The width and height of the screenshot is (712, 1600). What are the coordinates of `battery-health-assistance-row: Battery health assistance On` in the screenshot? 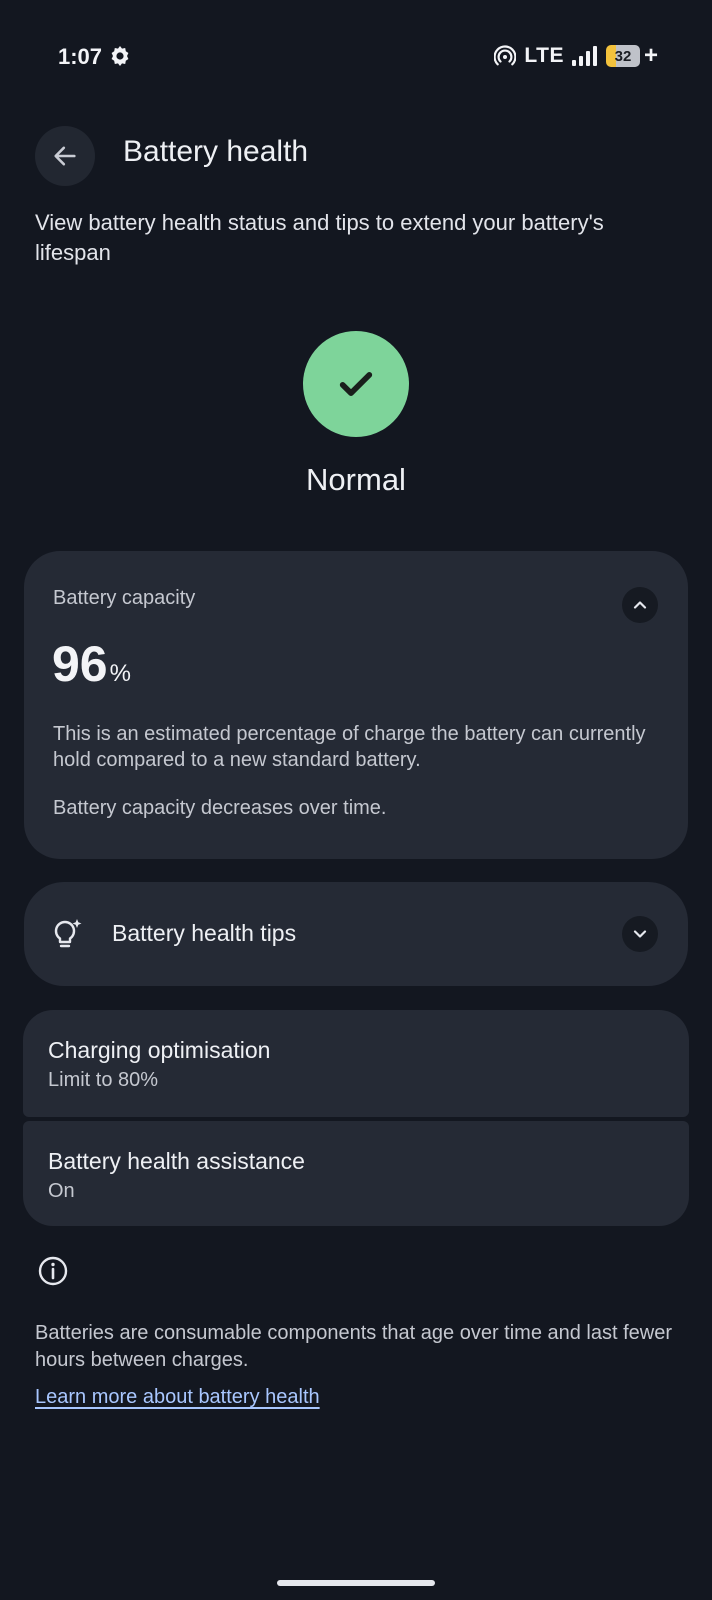 It's located at (356, 1173).